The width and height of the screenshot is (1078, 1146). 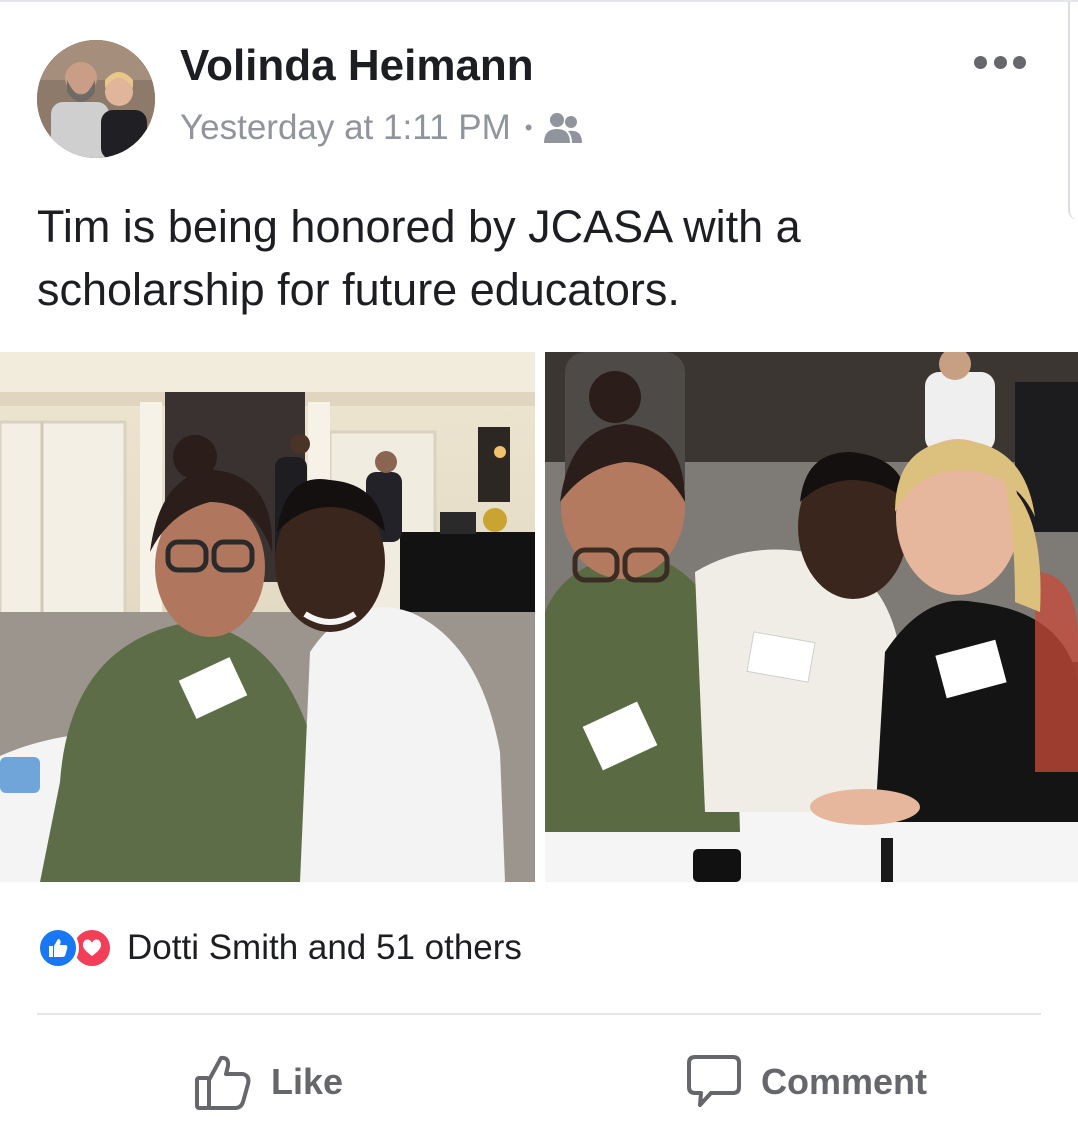 What do you see at coordinates (844, 1081) in the screenshot?
I see `comment-label: Comment` at bounding box center [844, 1081].